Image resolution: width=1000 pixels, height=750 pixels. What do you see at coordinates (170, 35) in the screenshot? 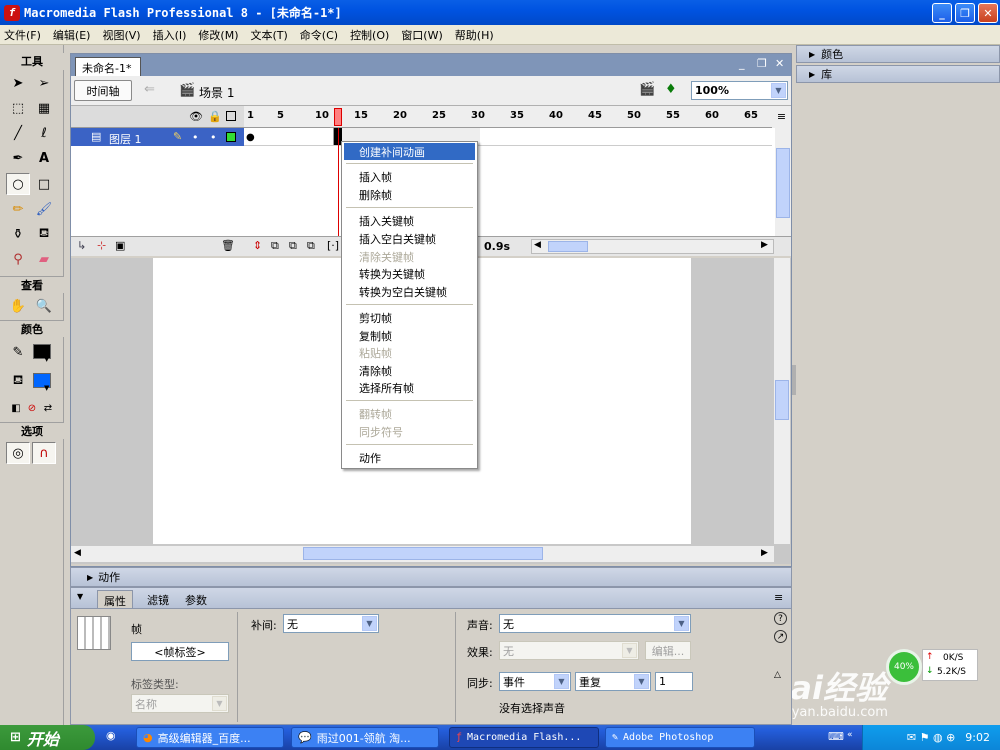
I see `menu-insert: 插入(I)` at bounding box center [170, 35].